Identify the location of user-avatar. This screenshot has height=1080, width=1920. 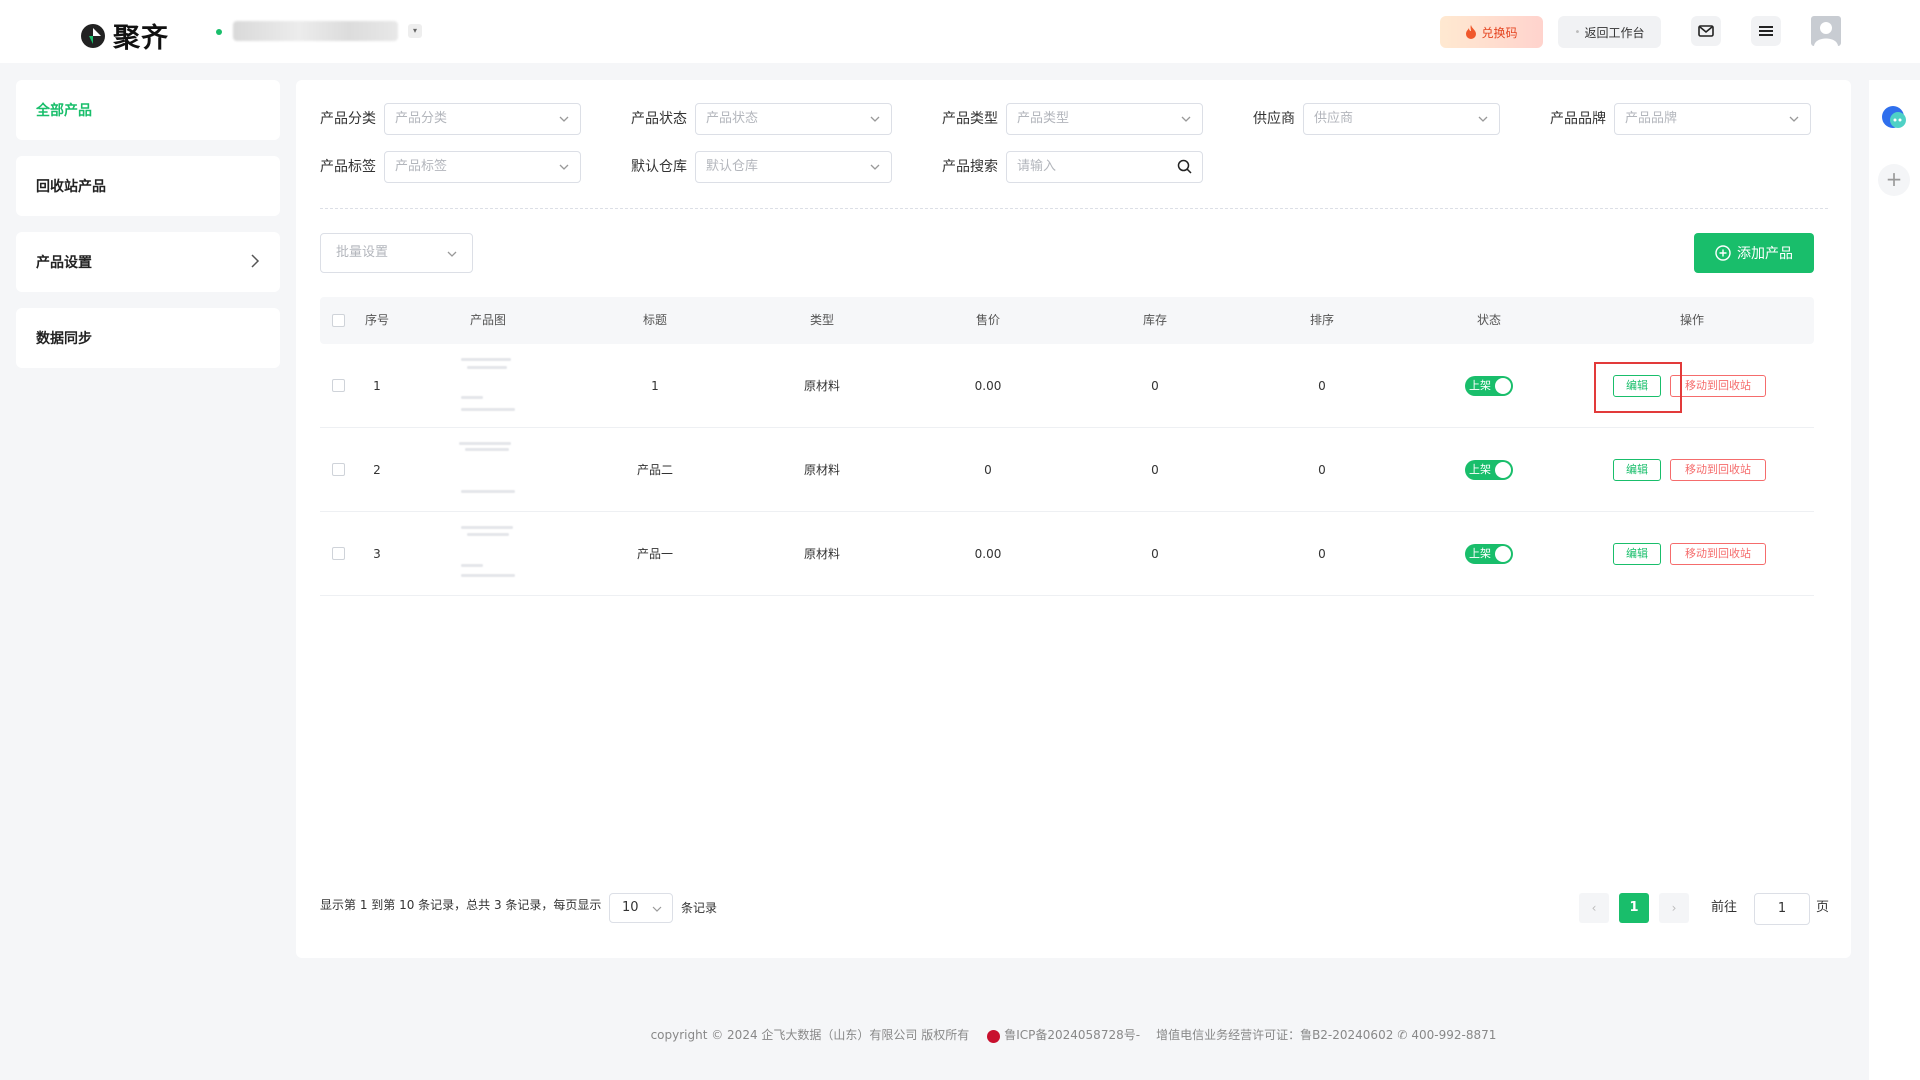
(1826, 31).